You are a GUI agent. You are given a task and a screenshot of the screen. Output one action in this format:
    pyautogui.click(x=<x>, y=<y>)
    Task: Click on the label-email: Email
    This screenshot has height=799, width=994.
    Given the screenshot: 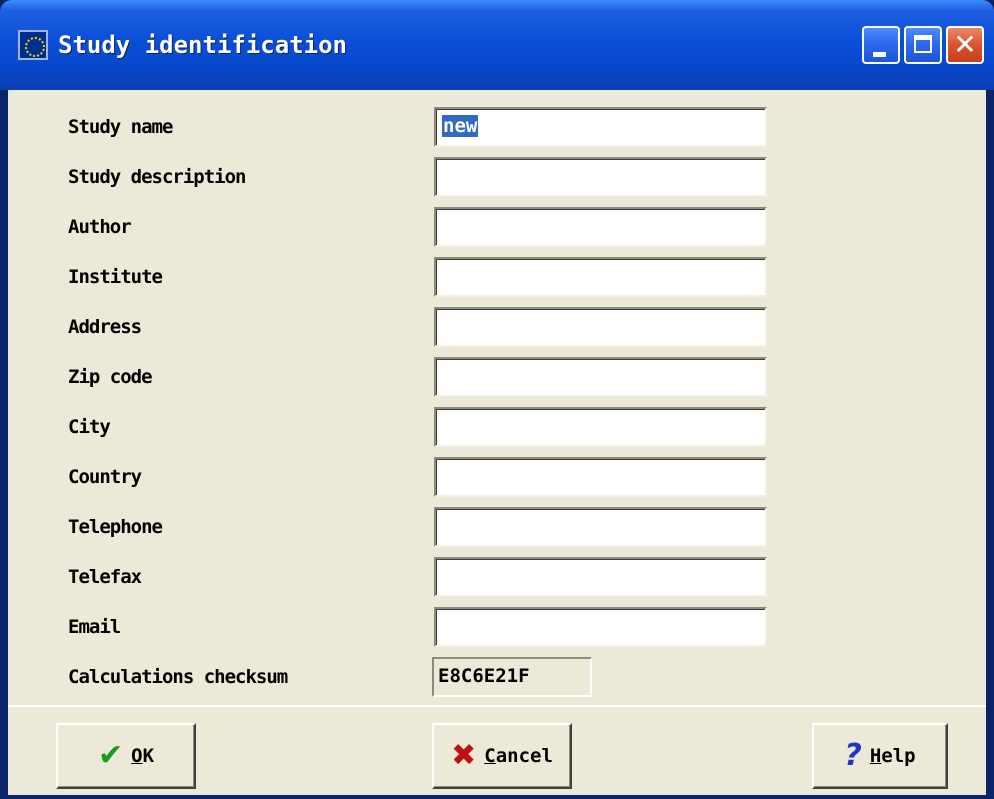 What is the action you would take?
    pyautogui.click(x=94, y=627)
    